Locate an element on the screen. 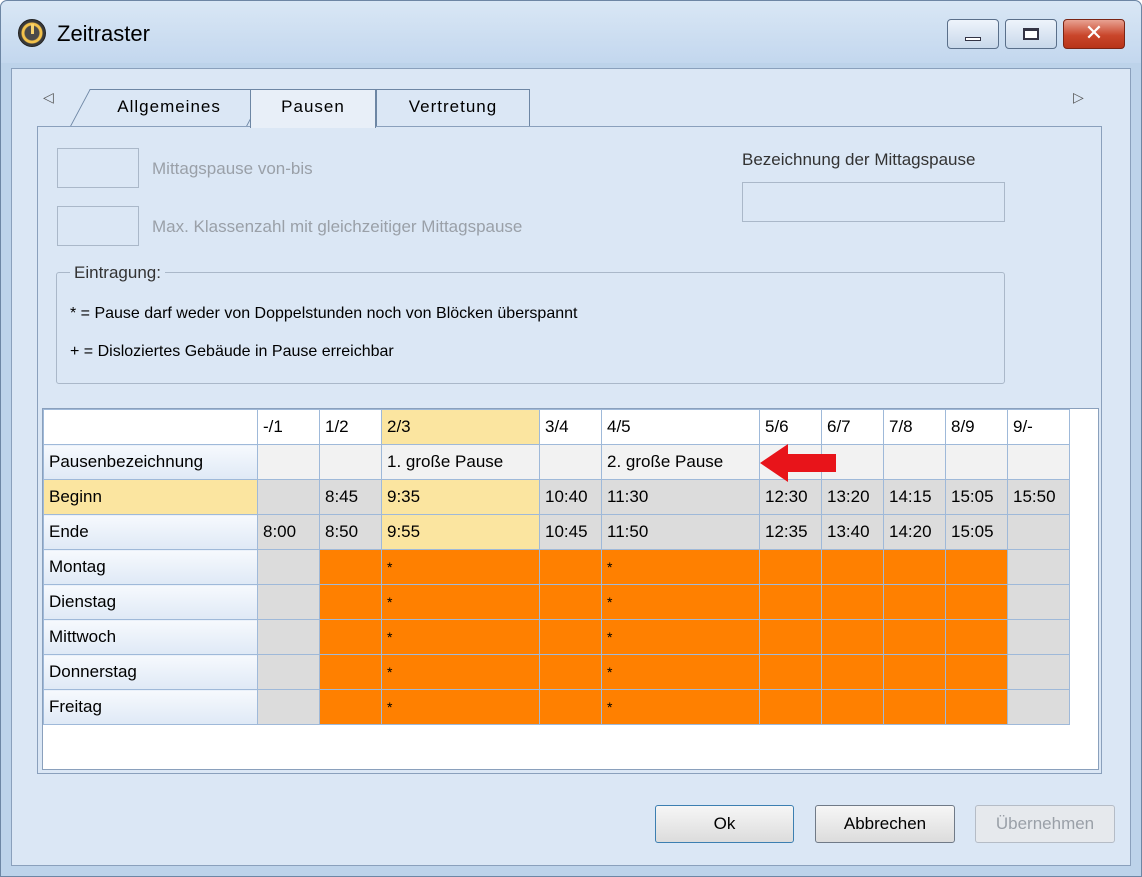  row-header-beginn: Beginn is located at coordinates (150, 497).